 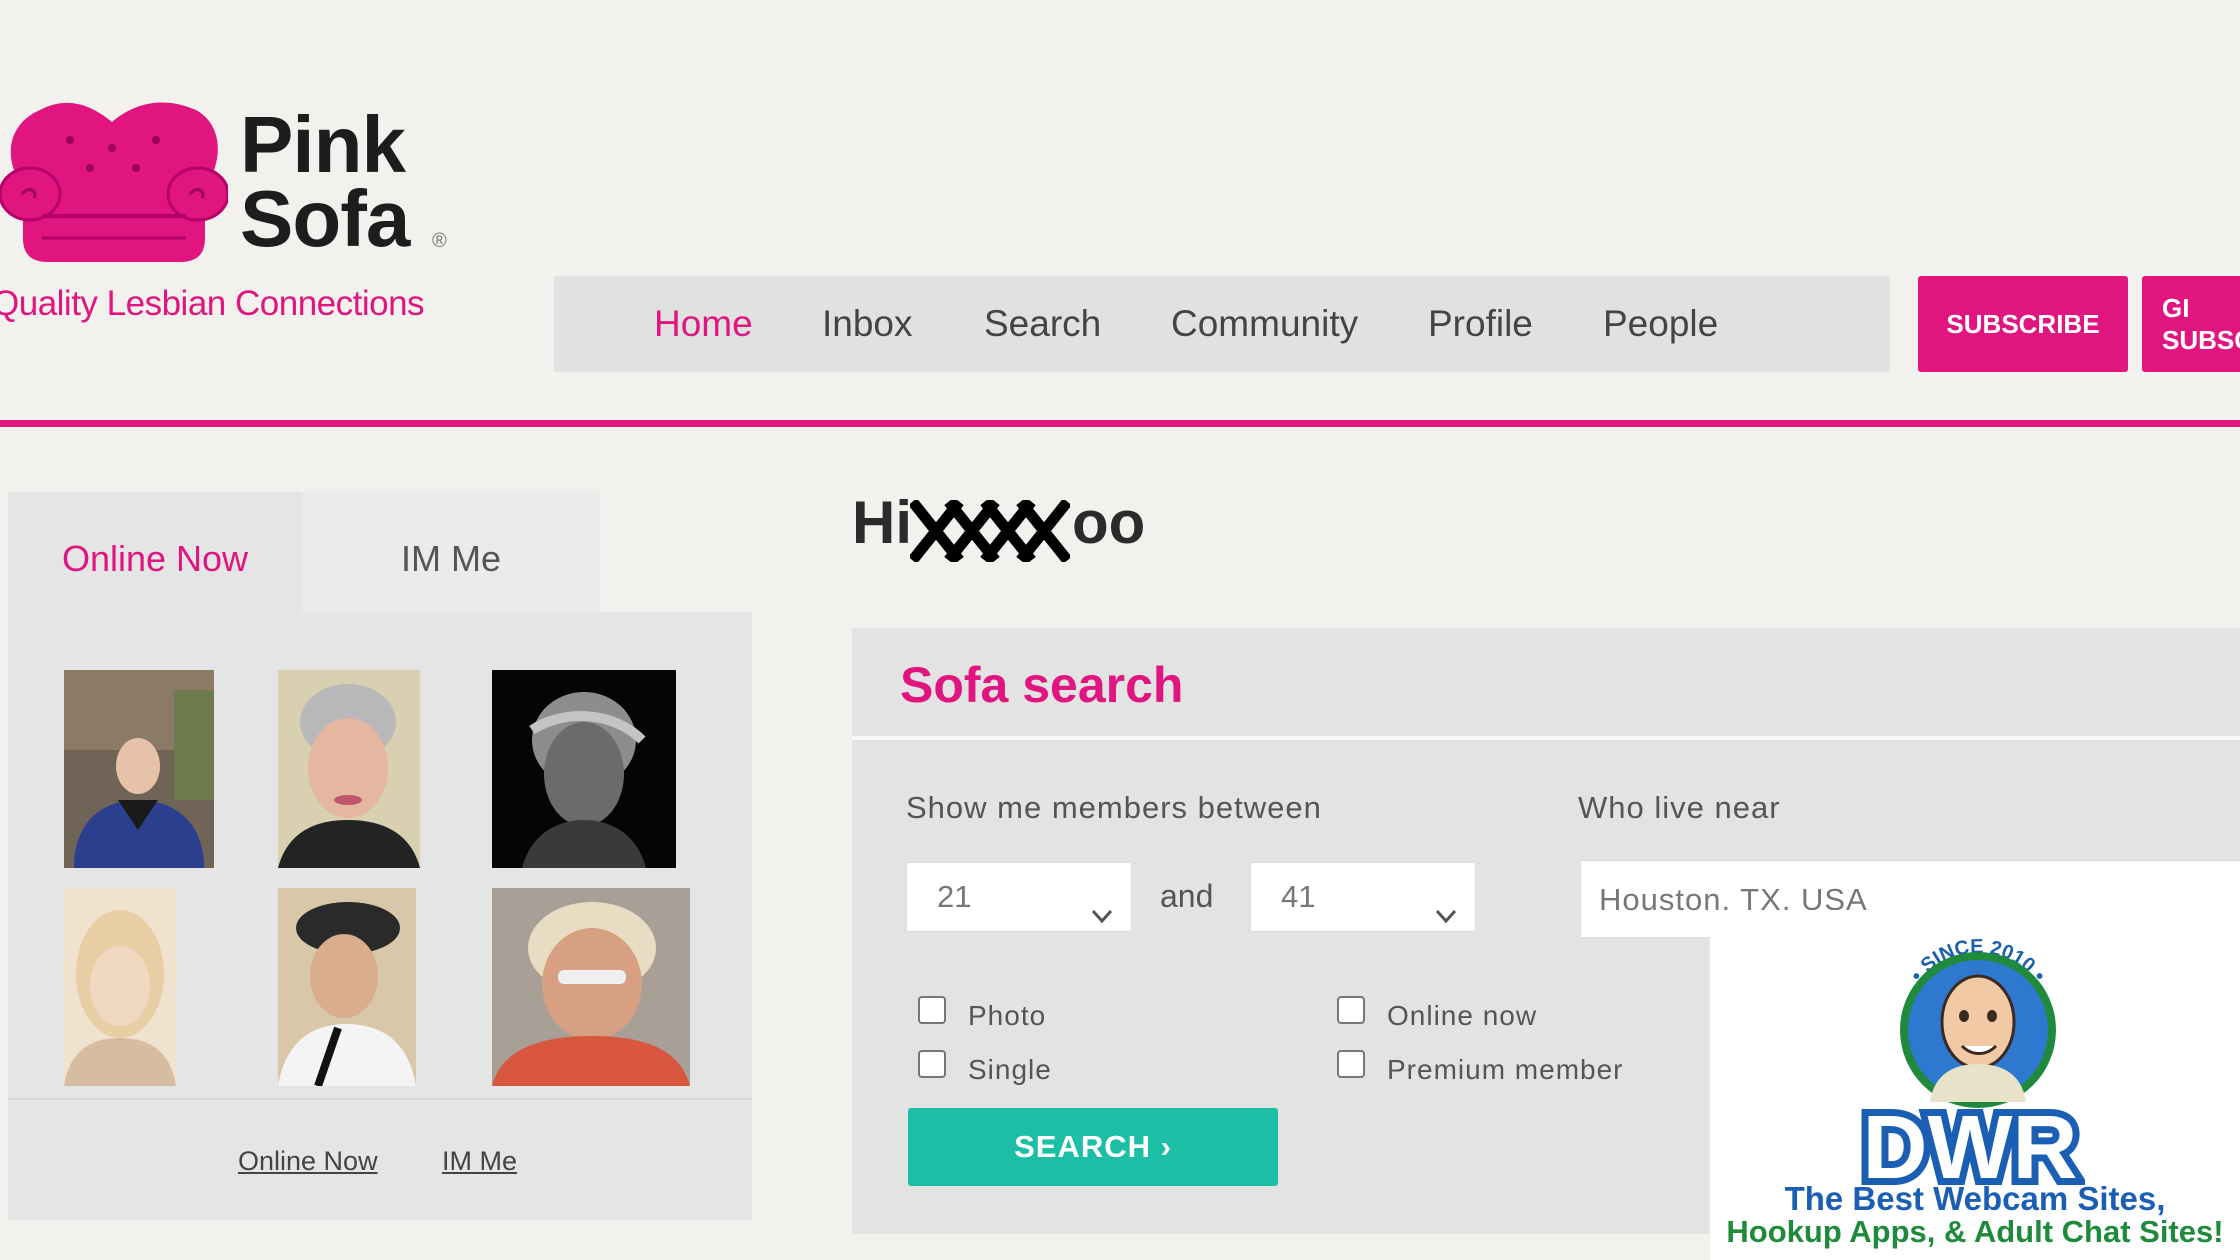 I want to click on greeting-prefix: Hi, so click(x=882, y=522).